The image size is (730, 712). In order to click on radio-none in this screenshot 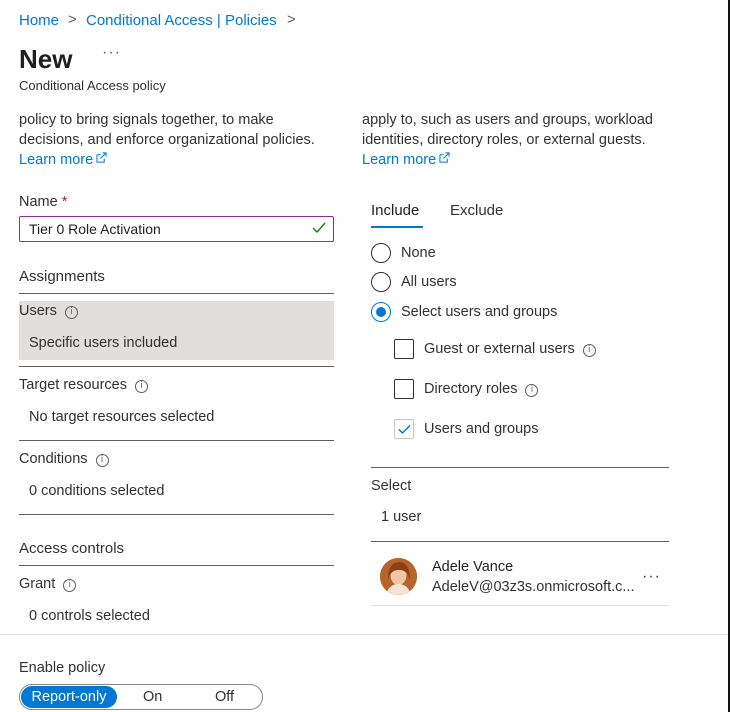, I will do `click(381, 253)`.